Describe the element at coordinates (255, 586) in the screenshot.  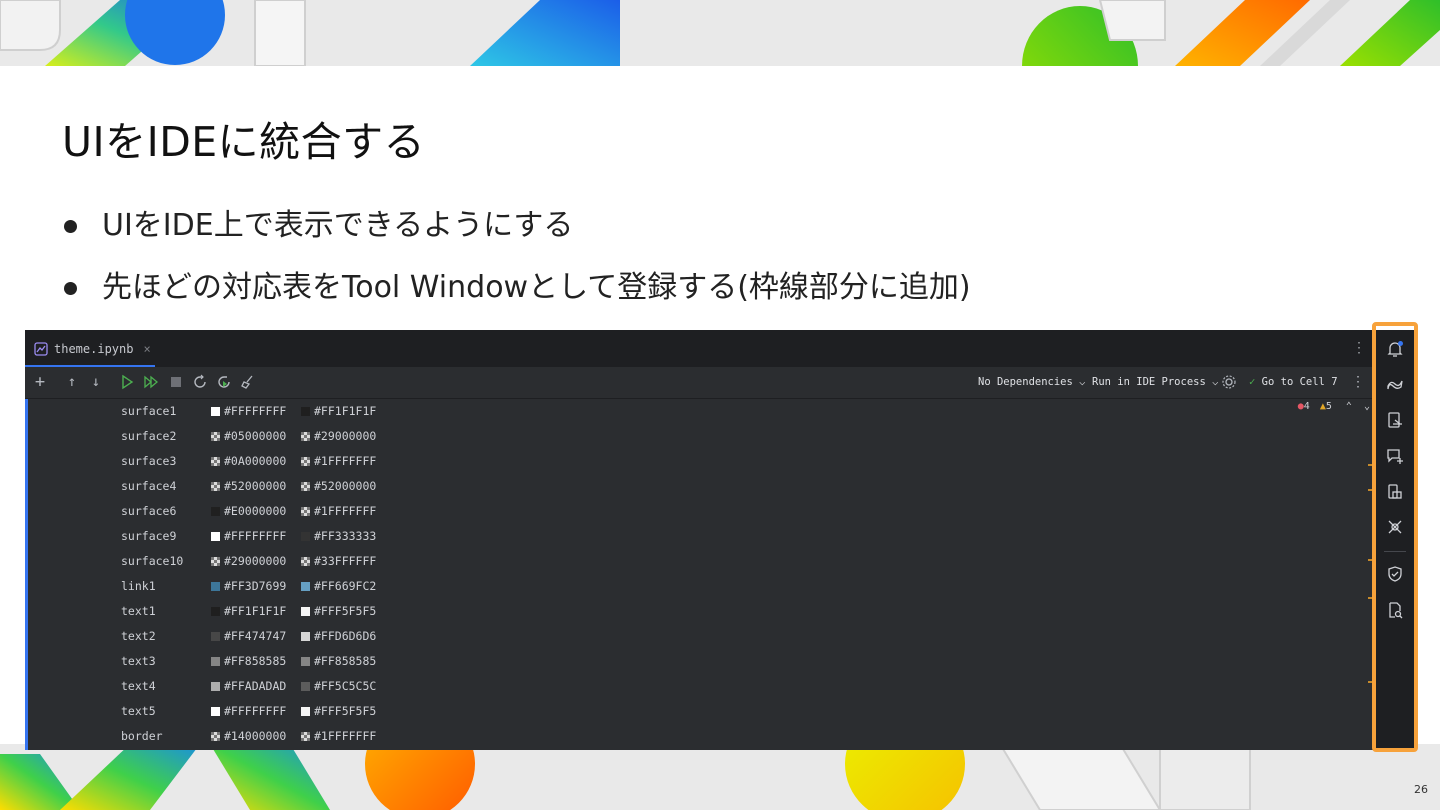
I see `light-value: #FF3D7699` at that location.